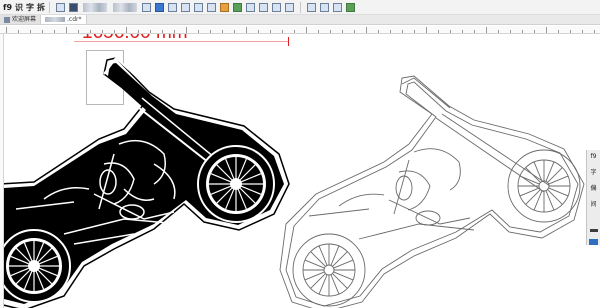 This screenshot has height=308, width=600. Describe the element at coordinates (41, 7) in the screenshot. I see `toolbar-button-3: 拆` at that location.